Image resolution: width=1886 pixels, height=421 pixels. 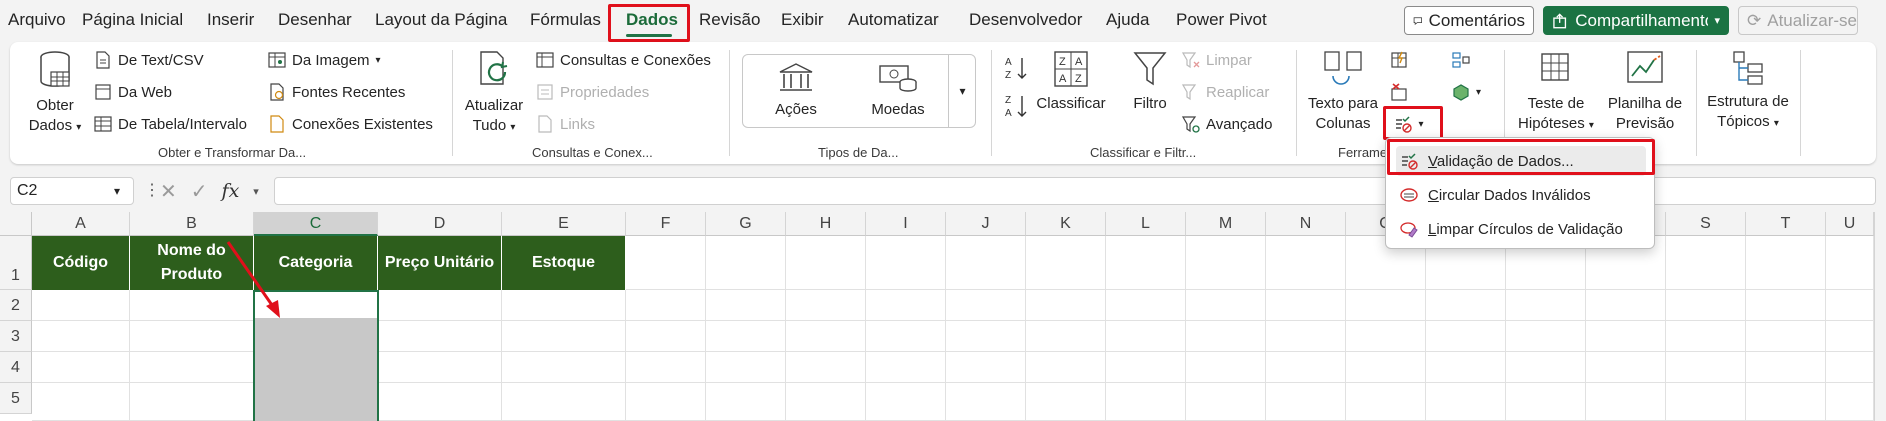 I want to click on column-header-c: C, so click(x=316, y=224).